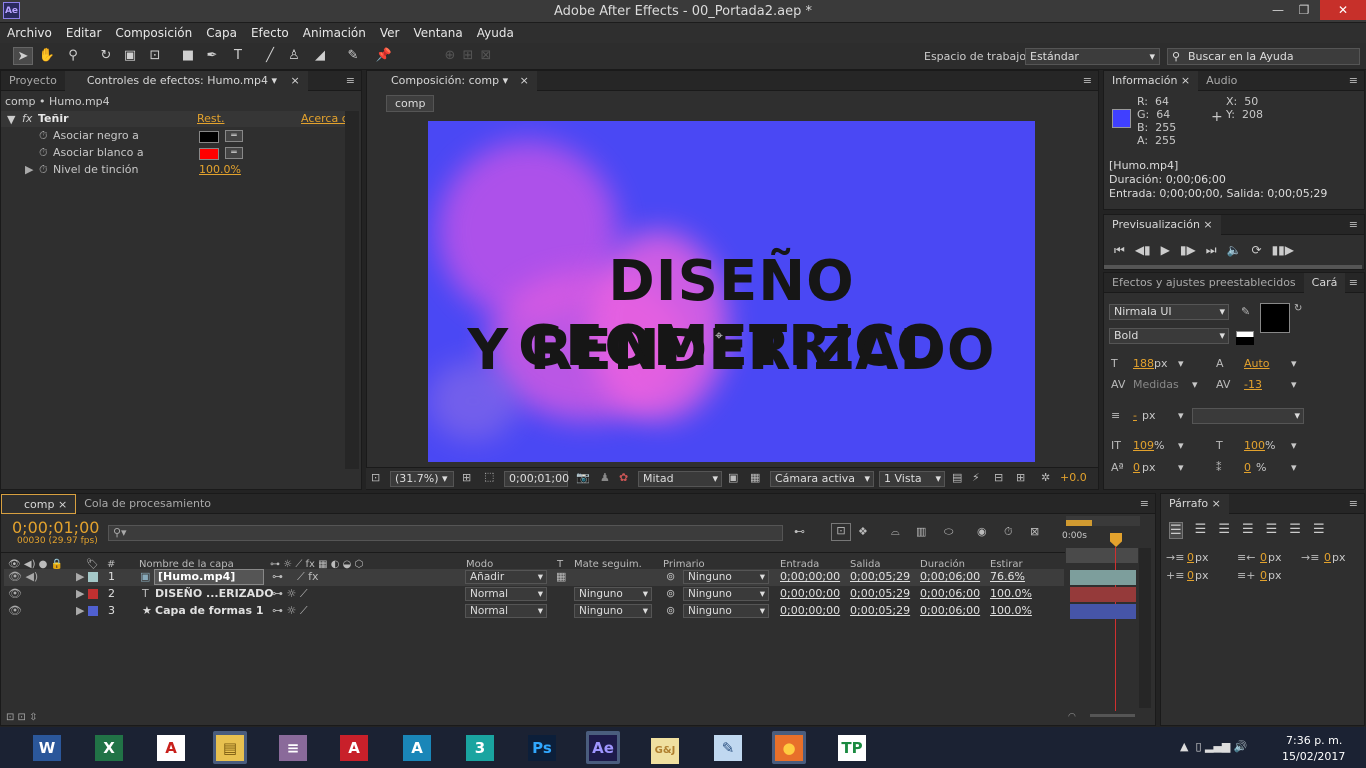 The image size is (1366, 768). What do you see at coordinates (912, 479) in the screenshot?
I see `view-layout-select: 1 Vista ▾` at bounding box center [912, 479].